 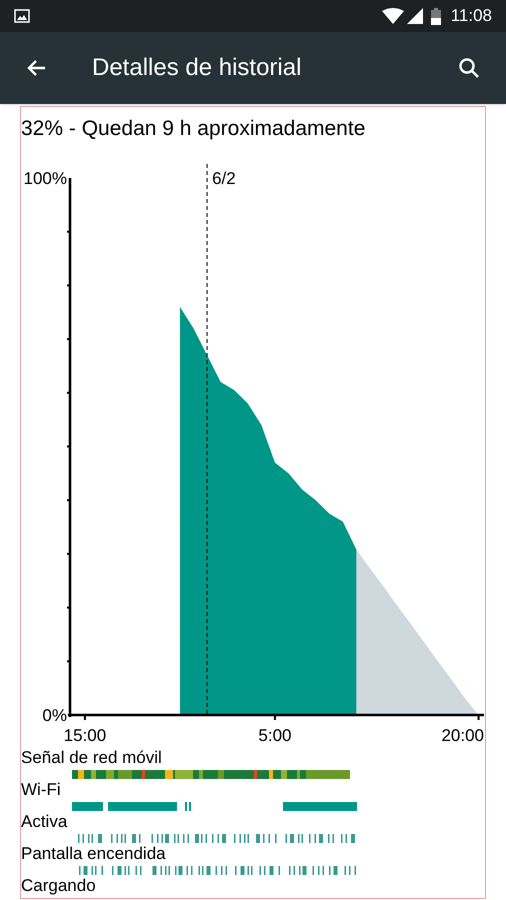 What do you see at coordinates (197, 68) in the screenshot?
I see `screen-title: Detalles de historial` at bounding box center [197, 68].